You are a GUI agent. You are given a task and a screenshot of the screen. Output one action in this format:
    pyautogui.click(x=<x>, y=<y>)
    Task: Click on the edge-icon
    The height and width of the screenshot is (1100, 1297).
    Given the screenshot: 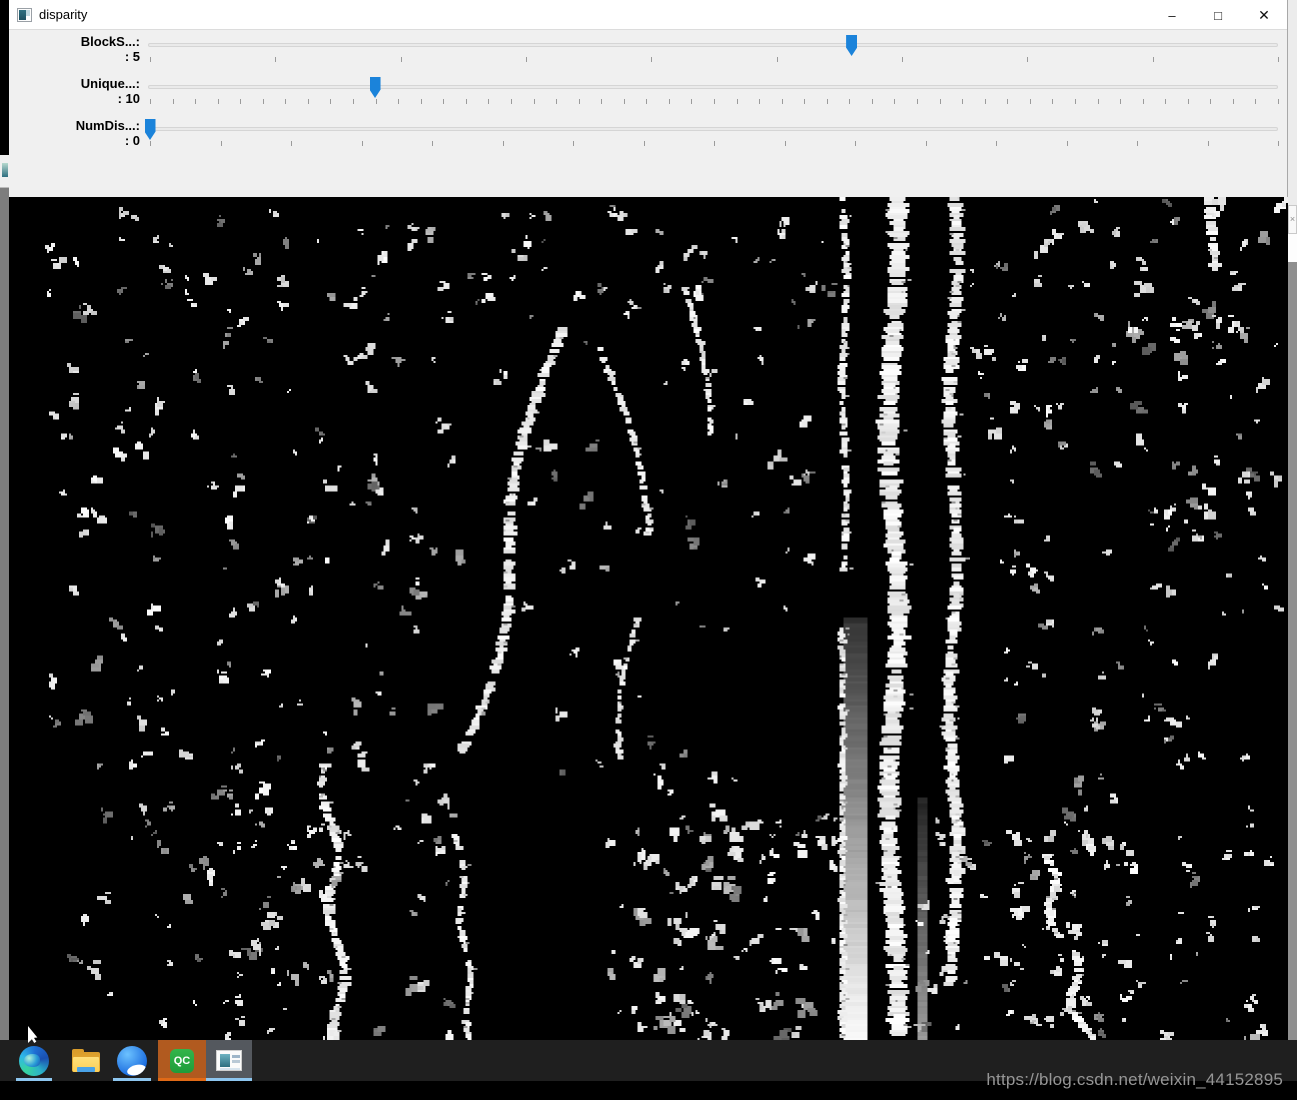 What is the action you would take?
    pyautogui.click(x=34, y=1060)
    